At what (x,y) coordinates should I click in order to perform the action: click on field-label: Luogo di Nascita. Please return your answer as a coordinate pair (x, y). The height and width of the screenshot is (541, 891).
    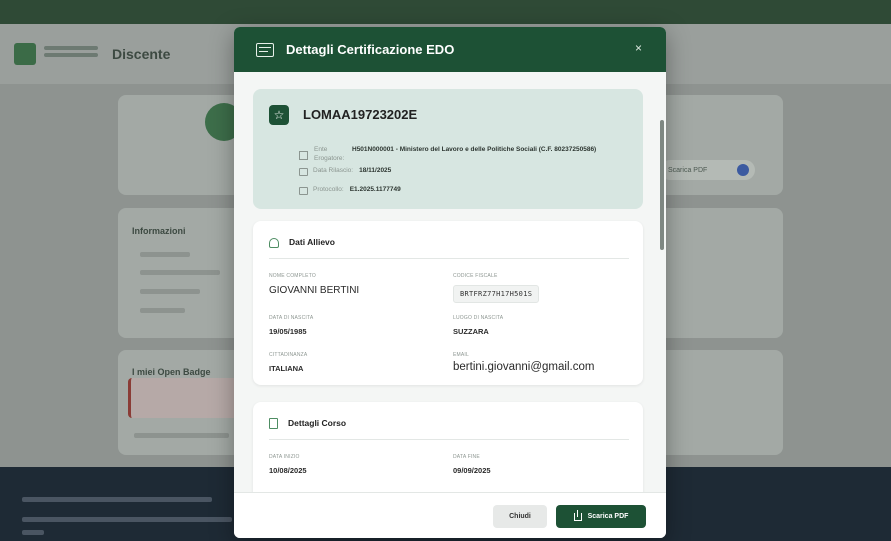
    Looking at the image, I should click on (478, 318).